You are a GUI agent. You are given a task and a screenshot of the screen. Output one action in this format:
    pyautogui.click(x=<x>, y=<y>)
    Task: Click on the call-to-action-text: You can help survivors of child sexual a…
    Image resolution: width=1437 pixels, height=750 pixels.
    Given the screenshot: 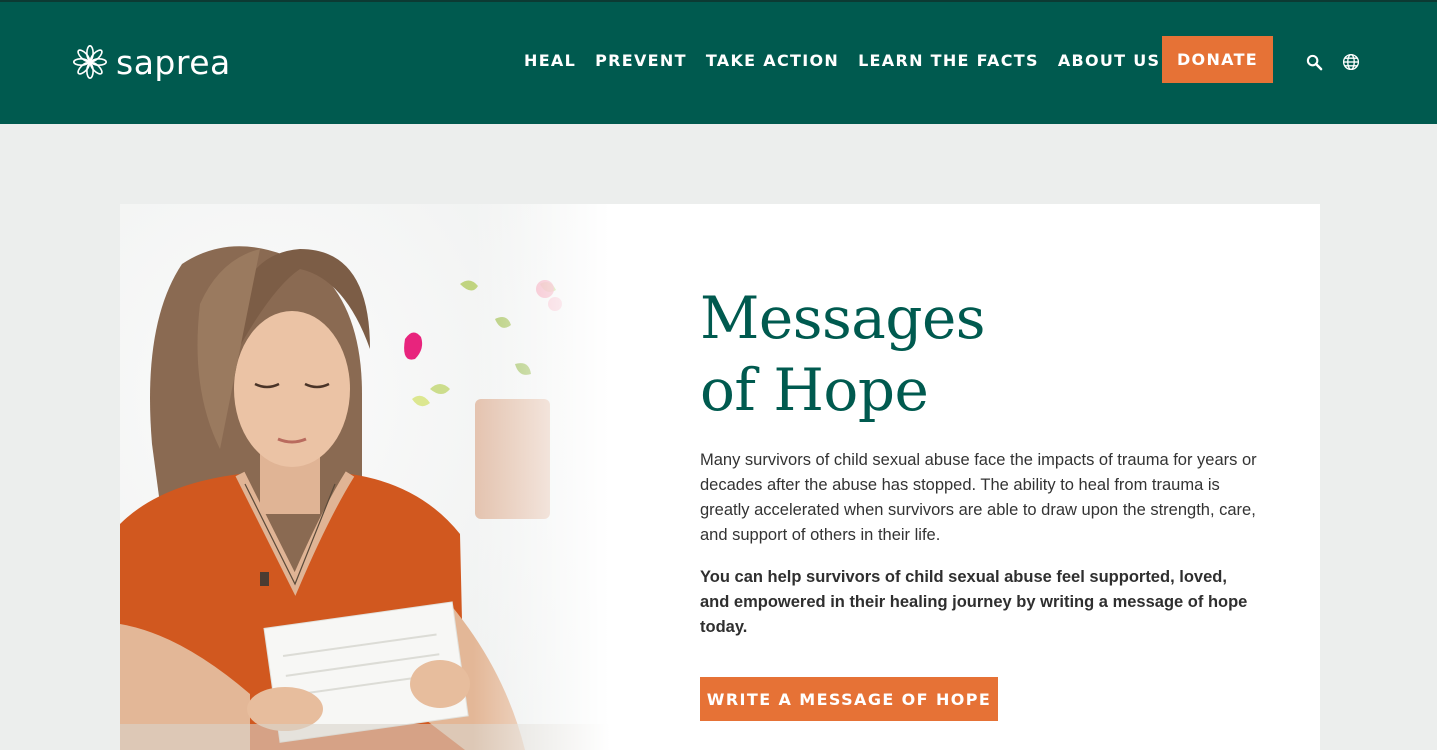 What is the action you would take?
    pyautogui.click(x=974, y=602)
    